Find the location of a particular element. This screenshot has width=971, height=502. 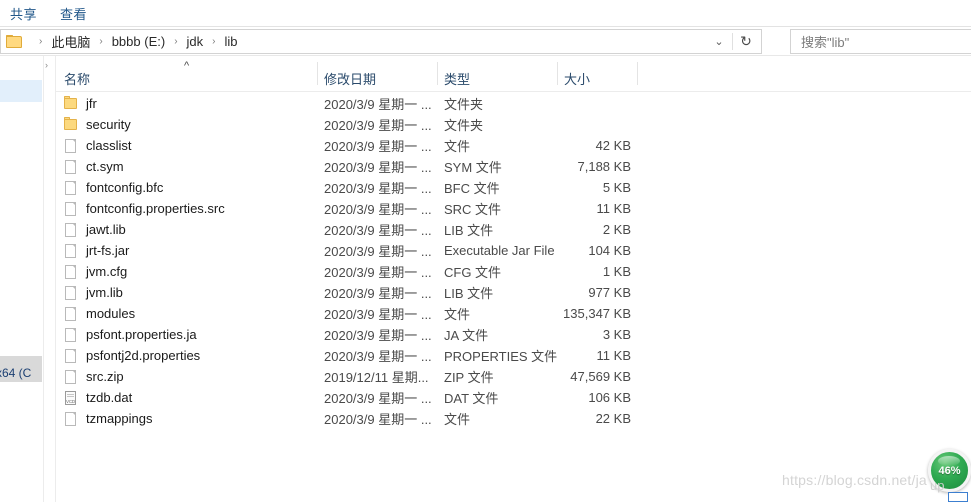

file-size-cell: 11 KB is located at coordinates (613, 208).